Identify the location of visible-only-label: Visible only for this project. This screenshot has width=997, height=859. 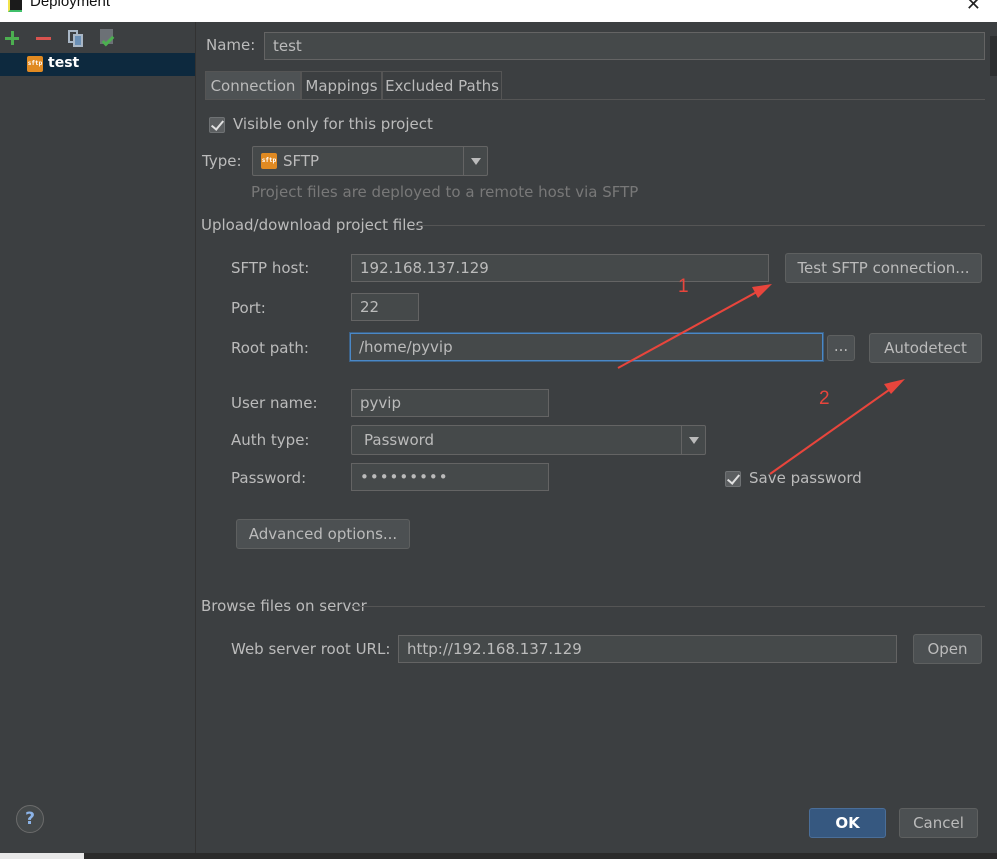
(333, 124).